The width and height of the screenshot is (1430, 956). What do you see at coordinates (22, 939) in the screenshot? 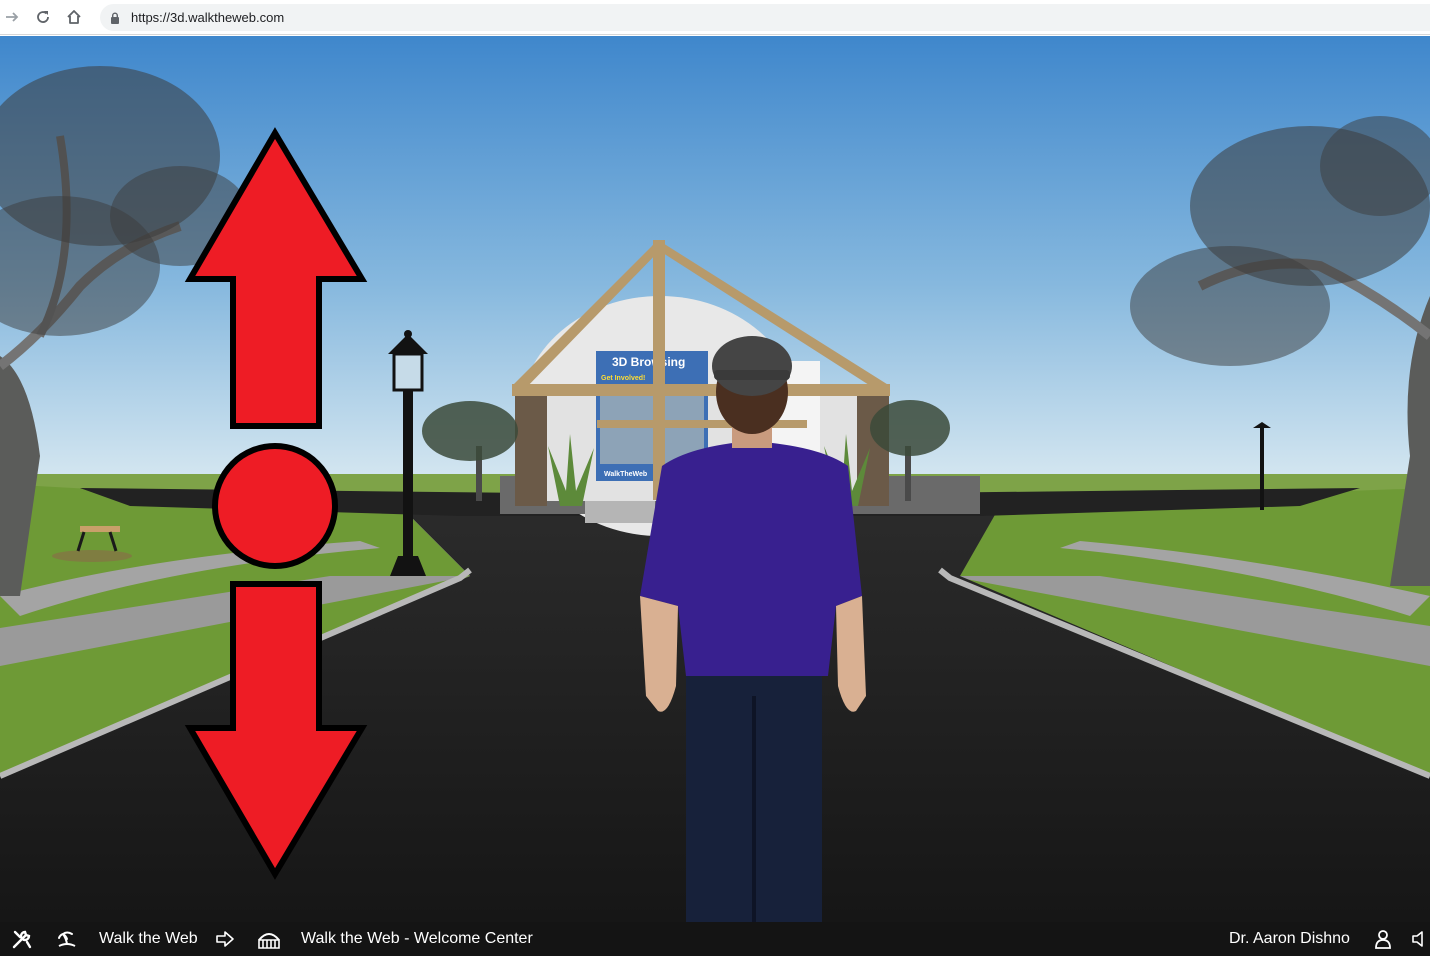
I see `tools-icon` at bounding box center [22, 939].